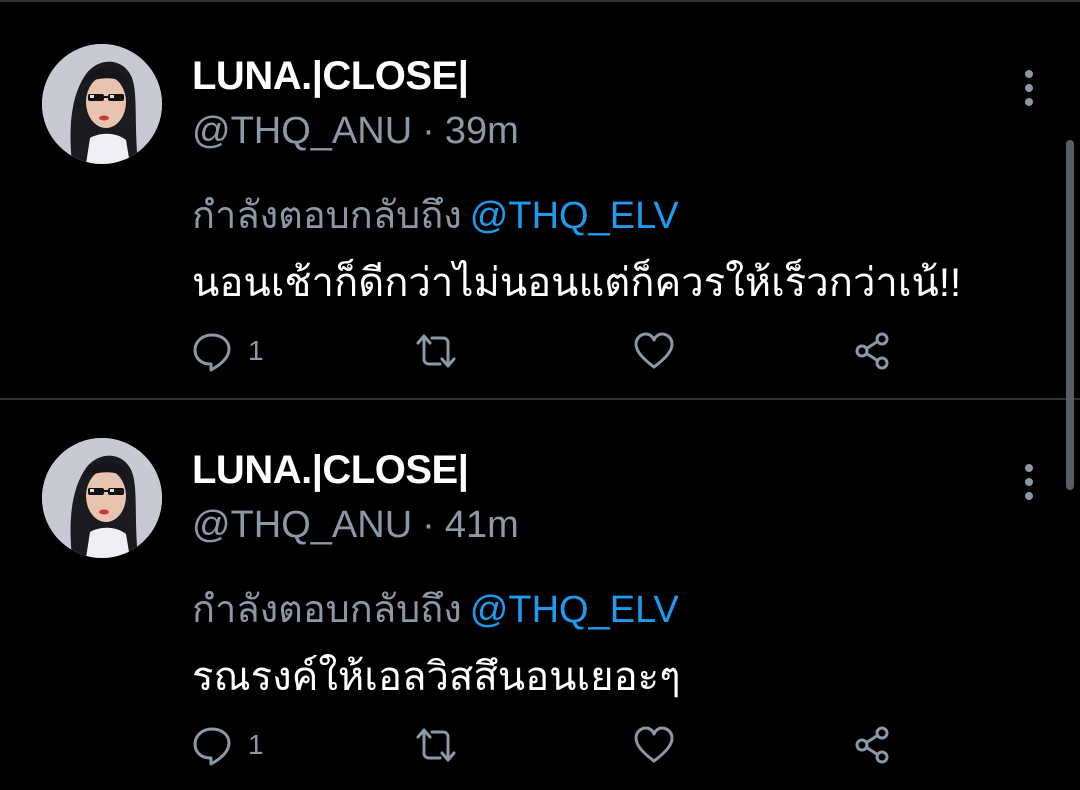 The image size is (1080, 790). I want to click on tweet-text: รณรงค์ให้เอลวิสสึนอนเยอะๆ, so click(436, 677).